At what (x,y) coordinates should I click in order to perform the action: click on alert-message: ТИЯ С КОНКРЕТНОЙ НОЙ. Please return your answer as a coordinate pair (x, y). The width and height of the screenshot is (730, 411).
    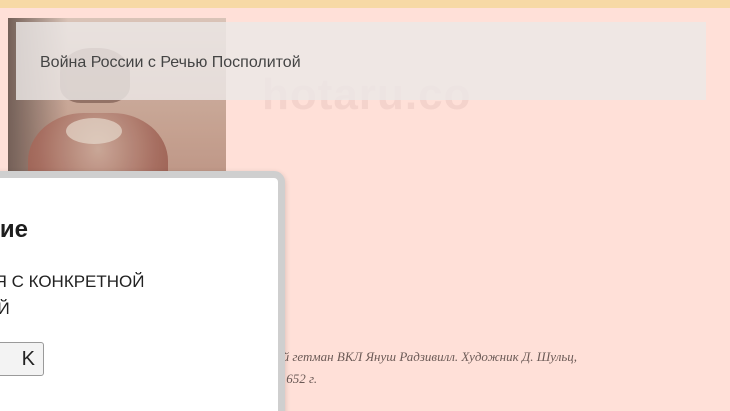
    Looking at the image, I should click on (151, 295).